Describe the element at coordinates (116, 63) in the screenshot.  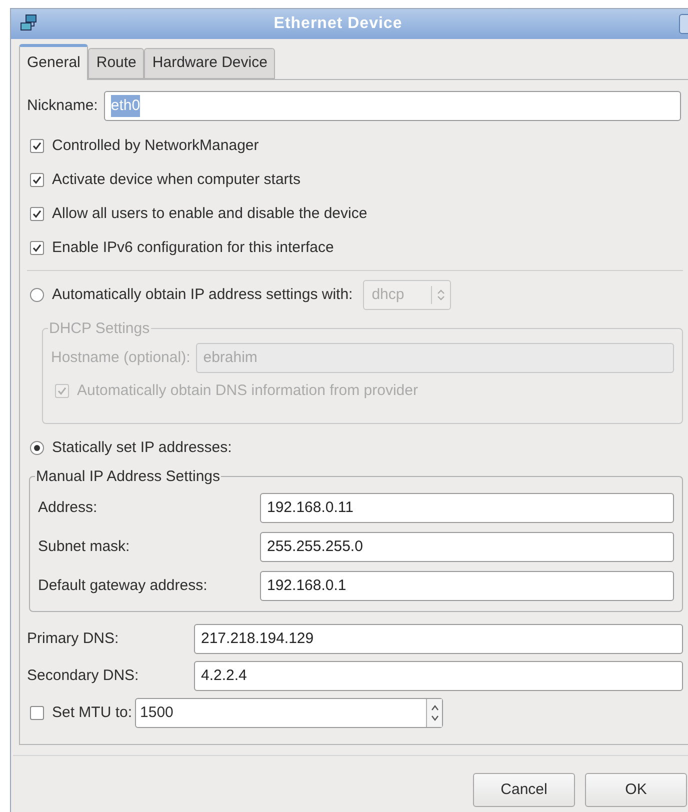
I see `tab: Route` at that location.